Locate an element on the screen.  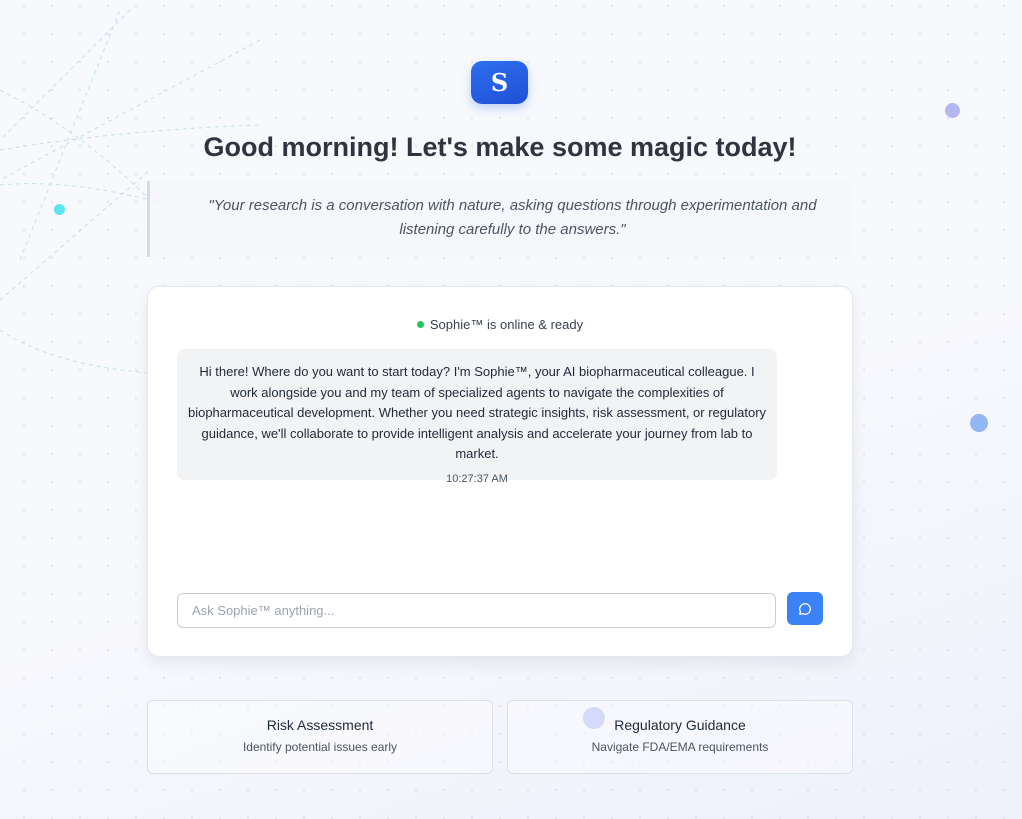
status-indicator: Sophie™ is online & ready is located at coordinates (500, 324).